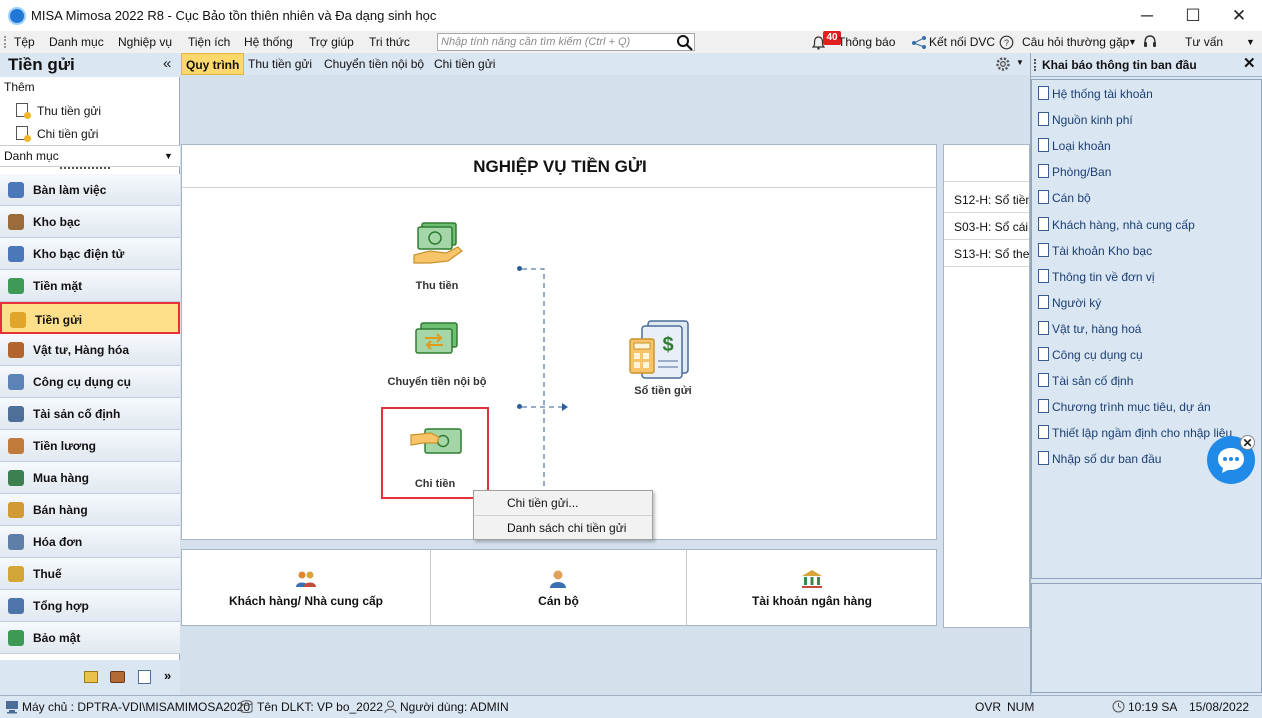 This screenshot has width=1262, height=718. Describe the element at coordinates (91, 677) in the screenshot. I see `folder-icon` at that location.